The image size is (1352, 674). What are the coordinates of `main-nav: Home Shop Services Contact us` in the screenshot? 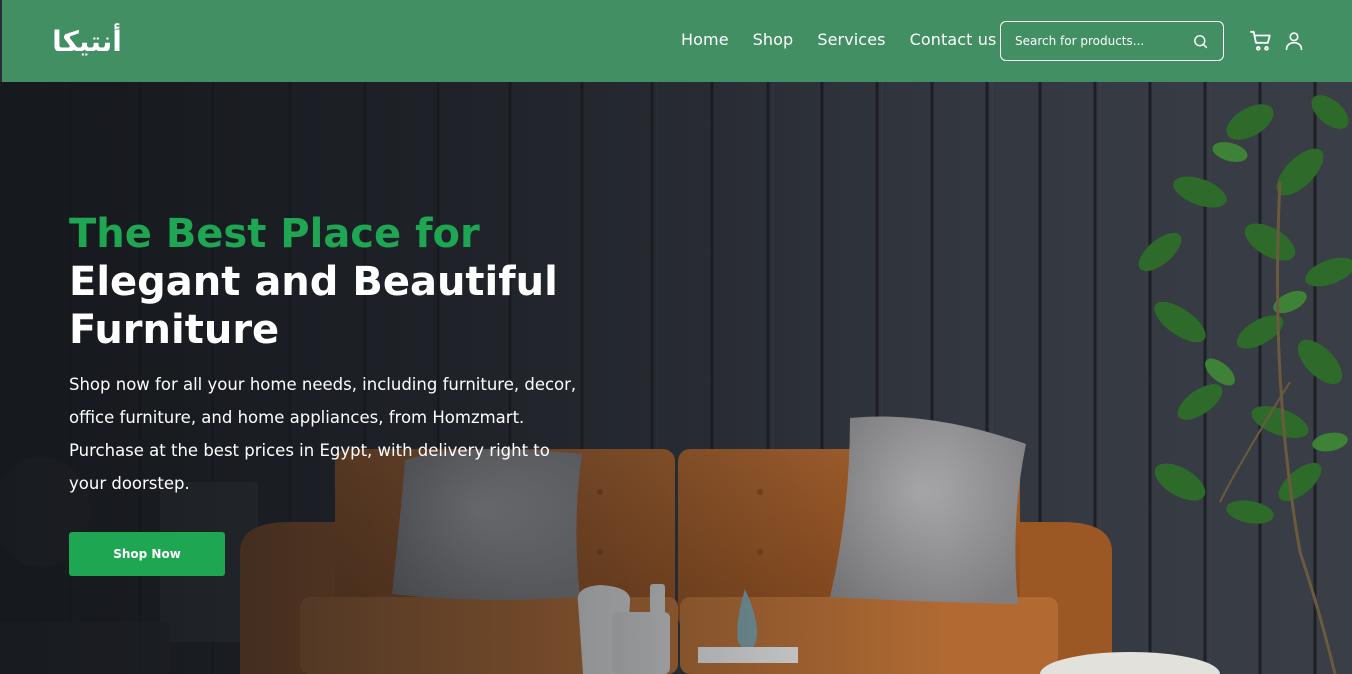 It's located at (838, 39).